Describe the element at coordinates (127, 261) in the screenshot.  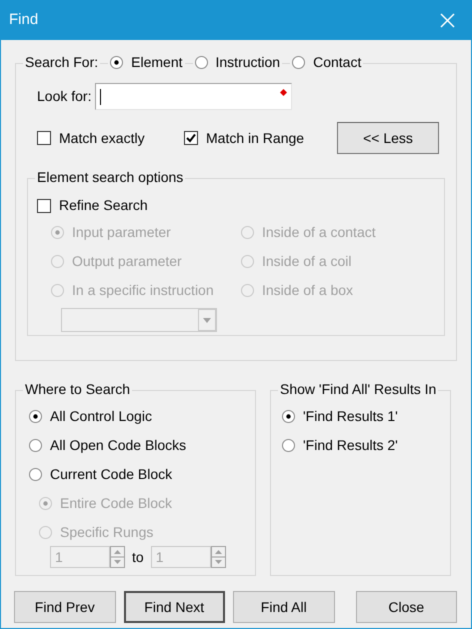
I see `option-label: Output parameter` at that location.